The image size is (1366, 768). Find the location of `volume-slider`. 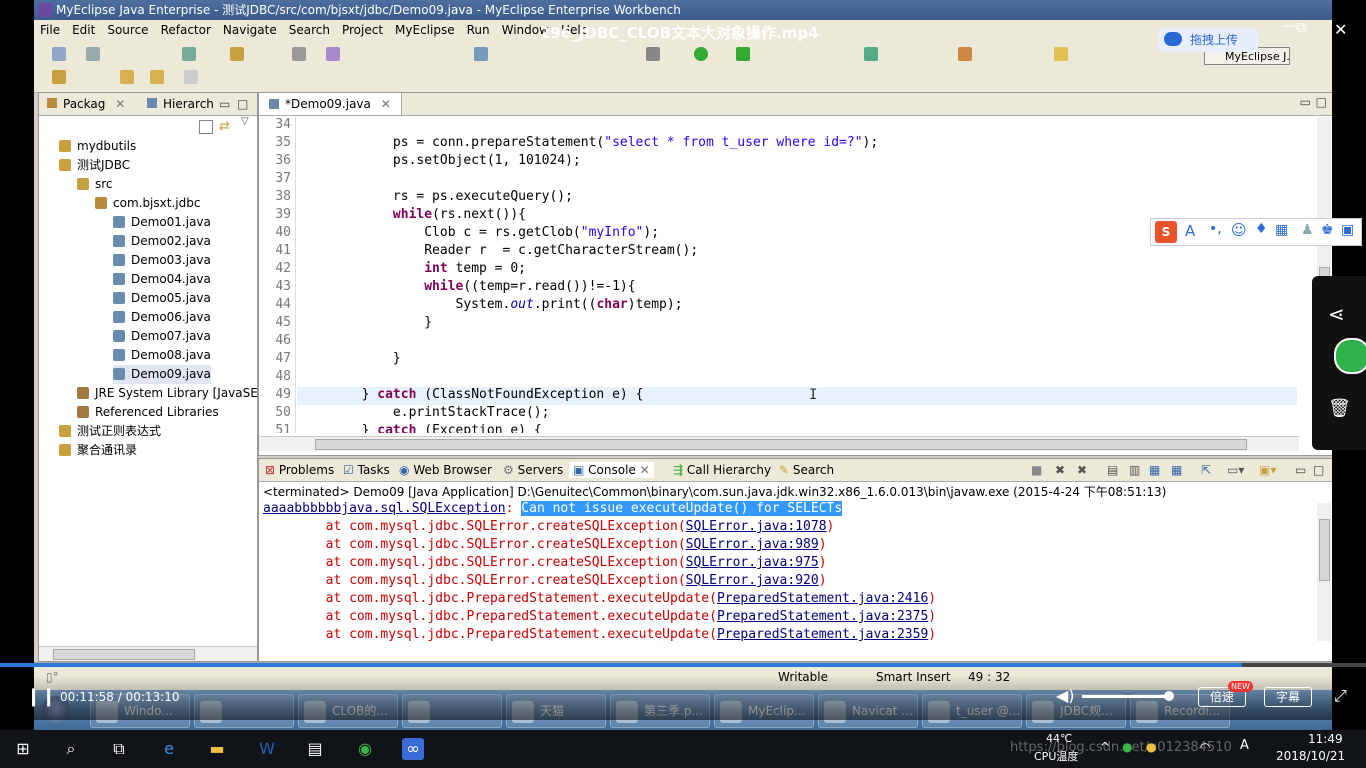

volume-slider is located at coordinates (1128, 696).